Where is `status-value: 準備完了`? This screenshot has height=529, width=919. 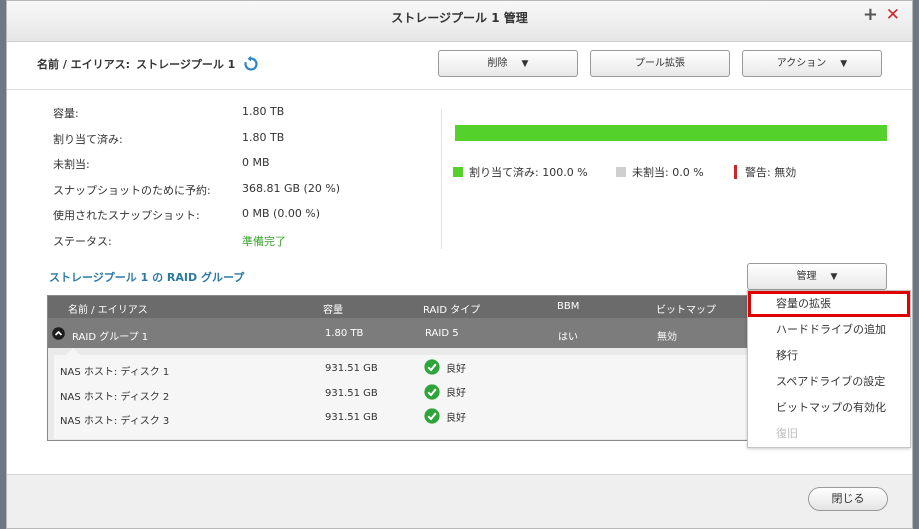 status-value: 準備完了 is located at coordinates (264, 241).